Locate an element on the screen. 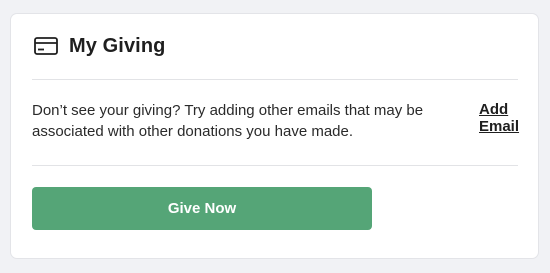 This screenshot has height=273, width=550. card-header: My Giving is located at coordinates (99, 46).